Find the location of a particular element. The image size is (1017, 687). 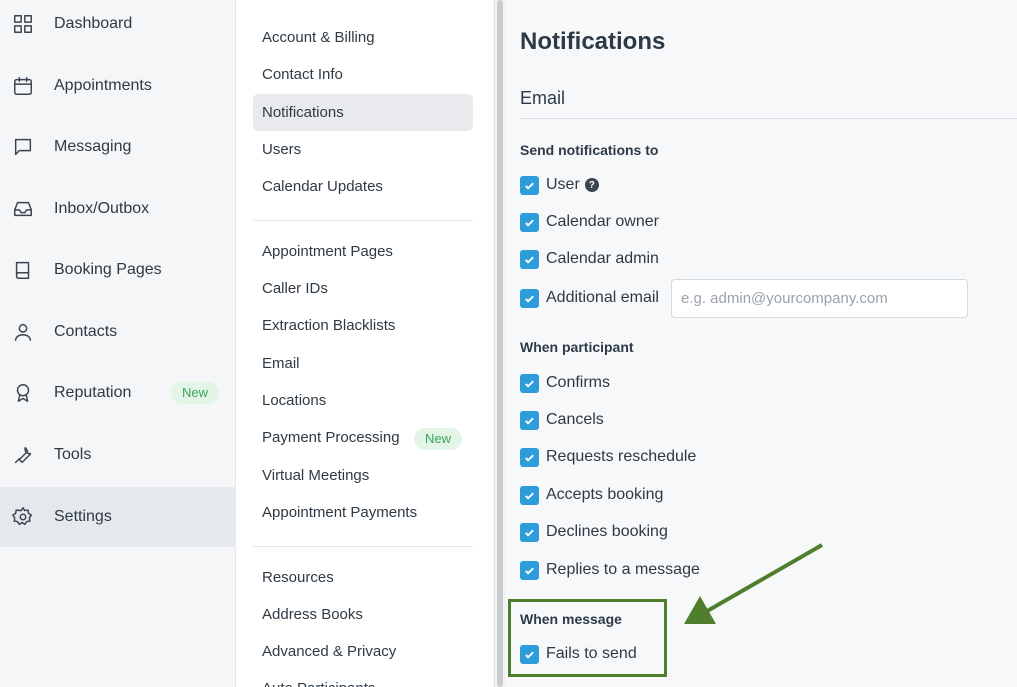

settings-item-account-billing: Account & Billing is located at coordinates (363, 37).